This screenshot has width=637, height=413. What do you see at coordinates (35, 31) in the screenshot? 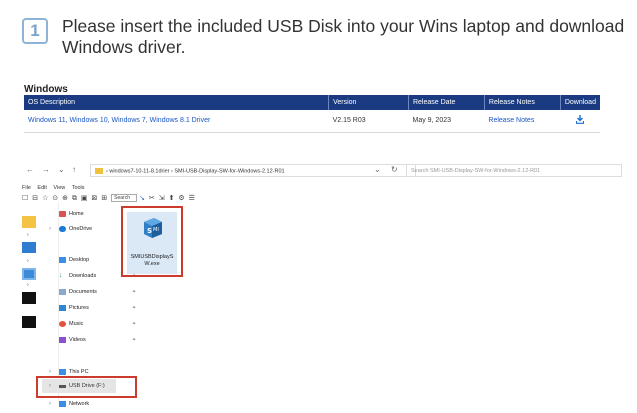
I see `step-number-badge: 1` at bounding box center [35, 31].